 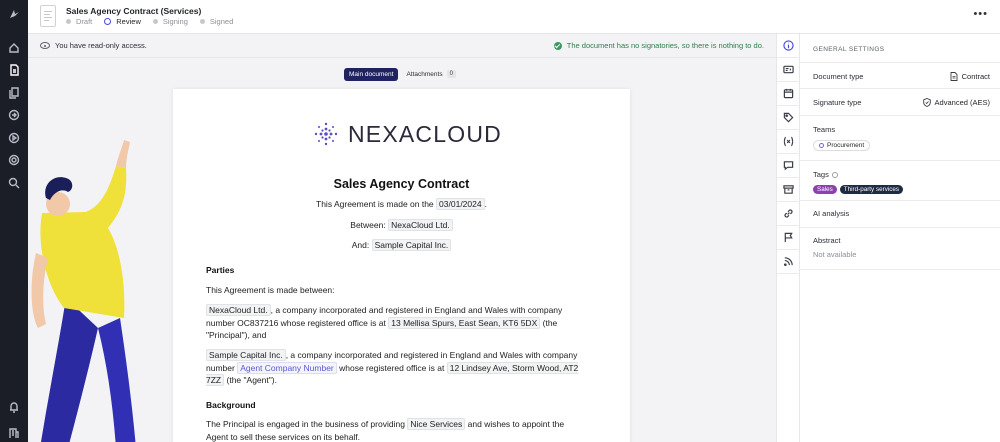 What do you see at coordinates (401, 184) in the screenshot?
I see `document-heading: Sales Agency Contract` at bounding box center [401, 184].